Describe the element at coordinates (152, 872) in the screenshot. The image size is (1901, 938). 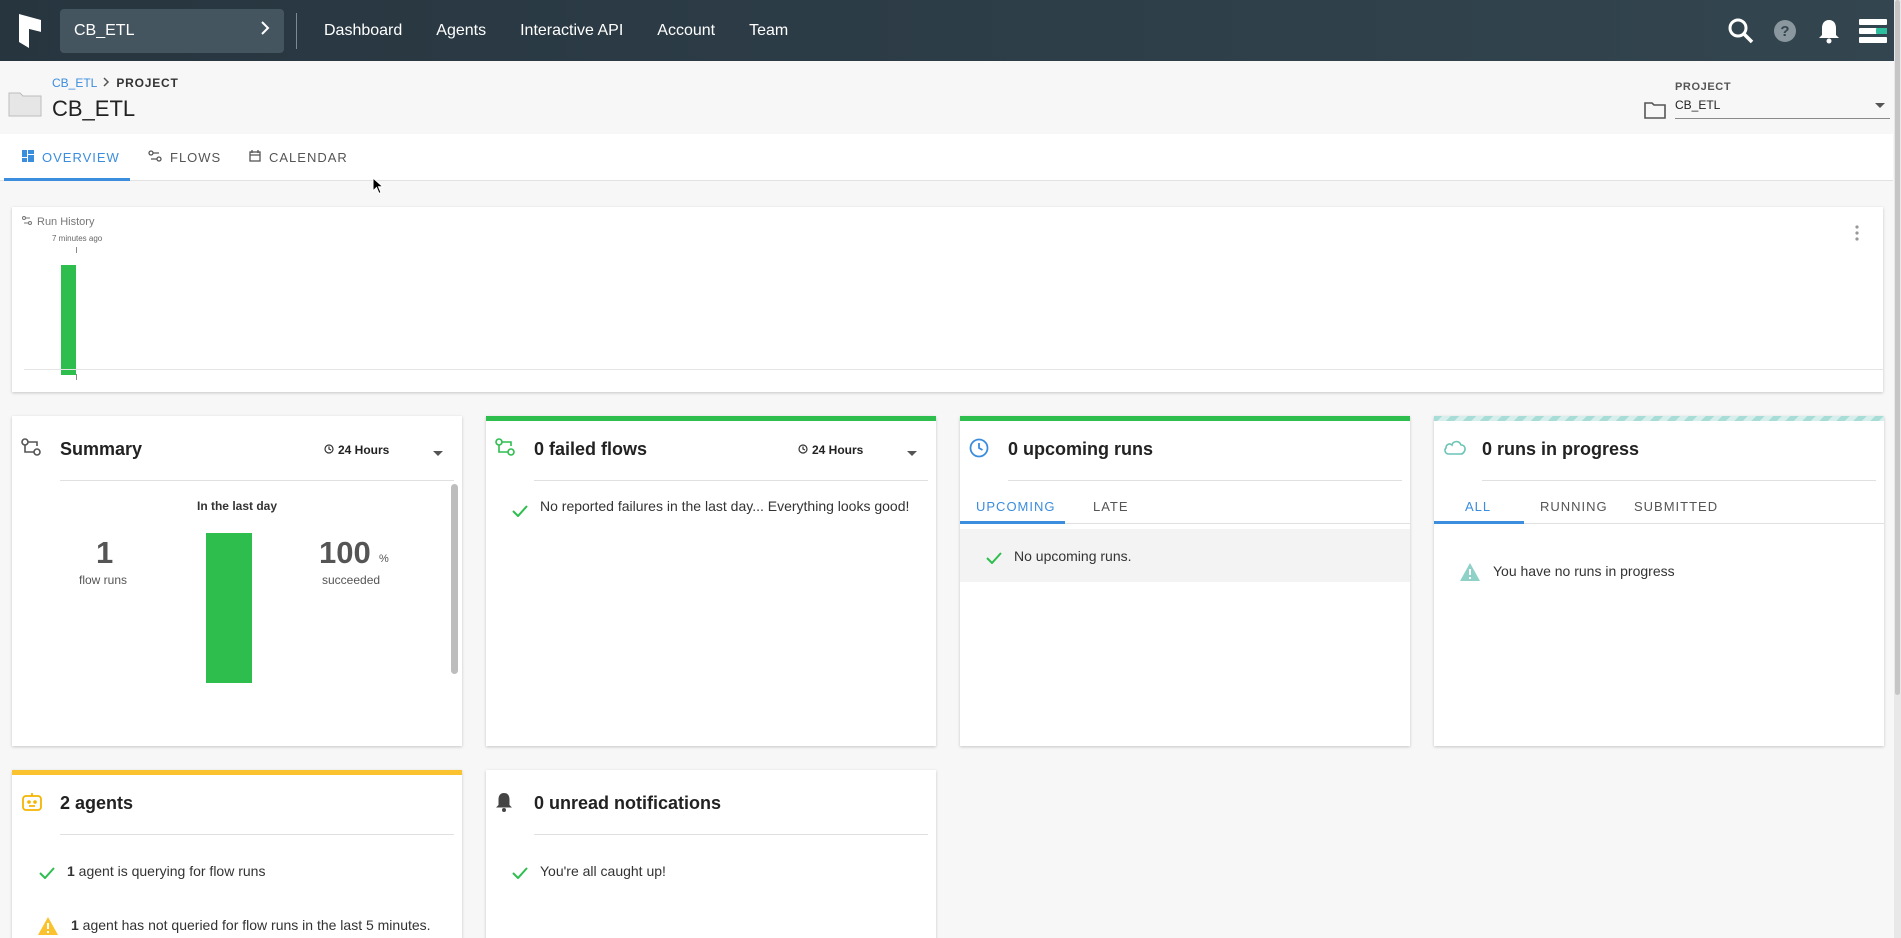
I see `agents-line-healthy: 1 agent is querying for flow runs` at that location.